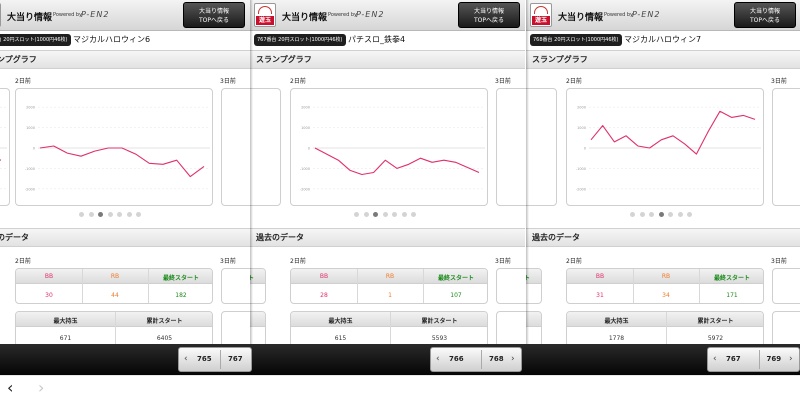 This screenshot has height=400, width=800. I want to click on machine-pager: ‹ 766 768 ›, so click(476, 359).